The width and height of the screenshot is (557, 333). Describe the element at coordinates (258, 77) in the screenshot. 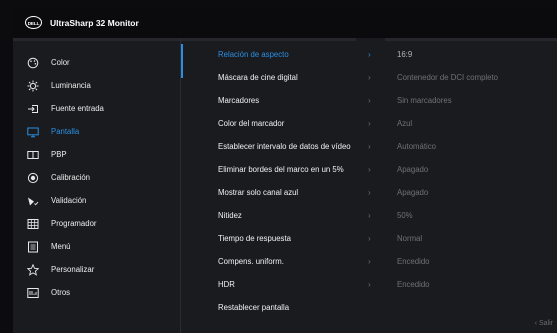

I see `setting-digital-cinema-mask: Máscara de cine digital` at that location.